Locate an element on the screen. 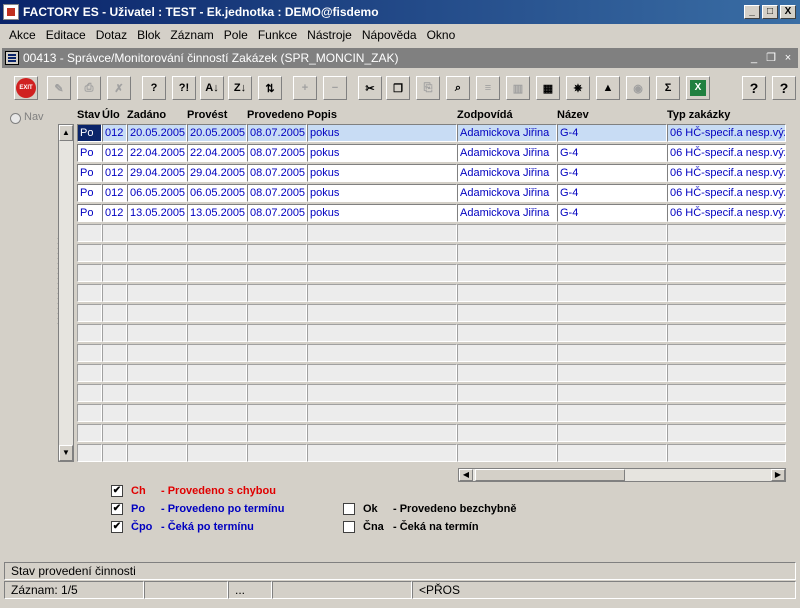 This screenshot has width=800, height=608. save-button: ✎ is located at coordinates (59, 88).